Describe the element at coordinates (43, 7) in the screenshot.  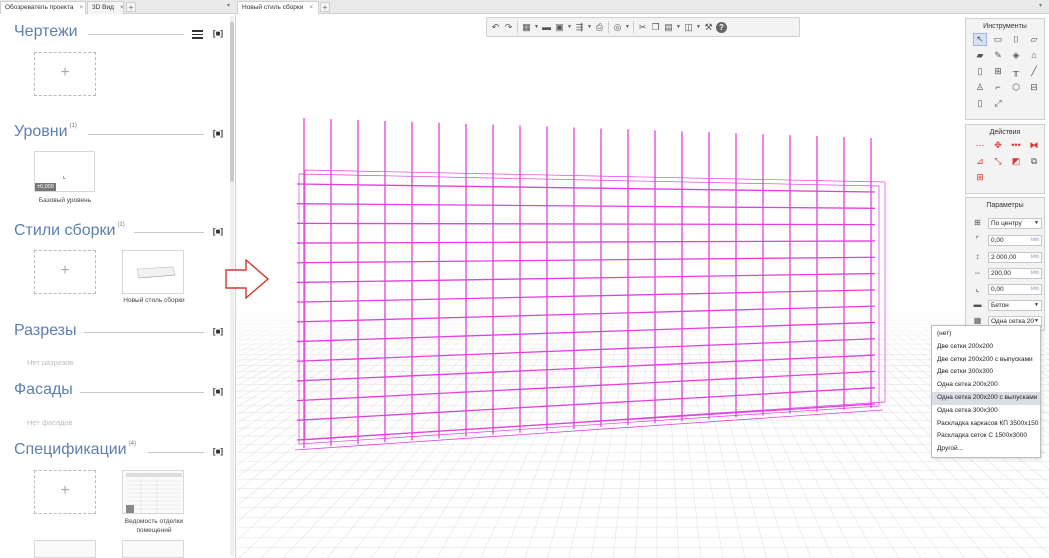
I see `tab-project-browser: Обозреватель проекта ×` at that location.